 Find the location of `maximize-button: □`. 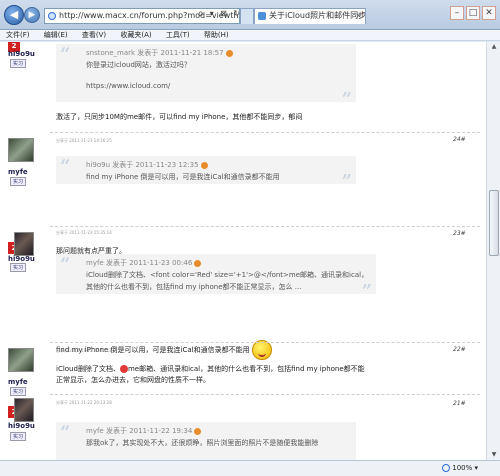

maximize-button: □ is located at coordinates (473, 13).